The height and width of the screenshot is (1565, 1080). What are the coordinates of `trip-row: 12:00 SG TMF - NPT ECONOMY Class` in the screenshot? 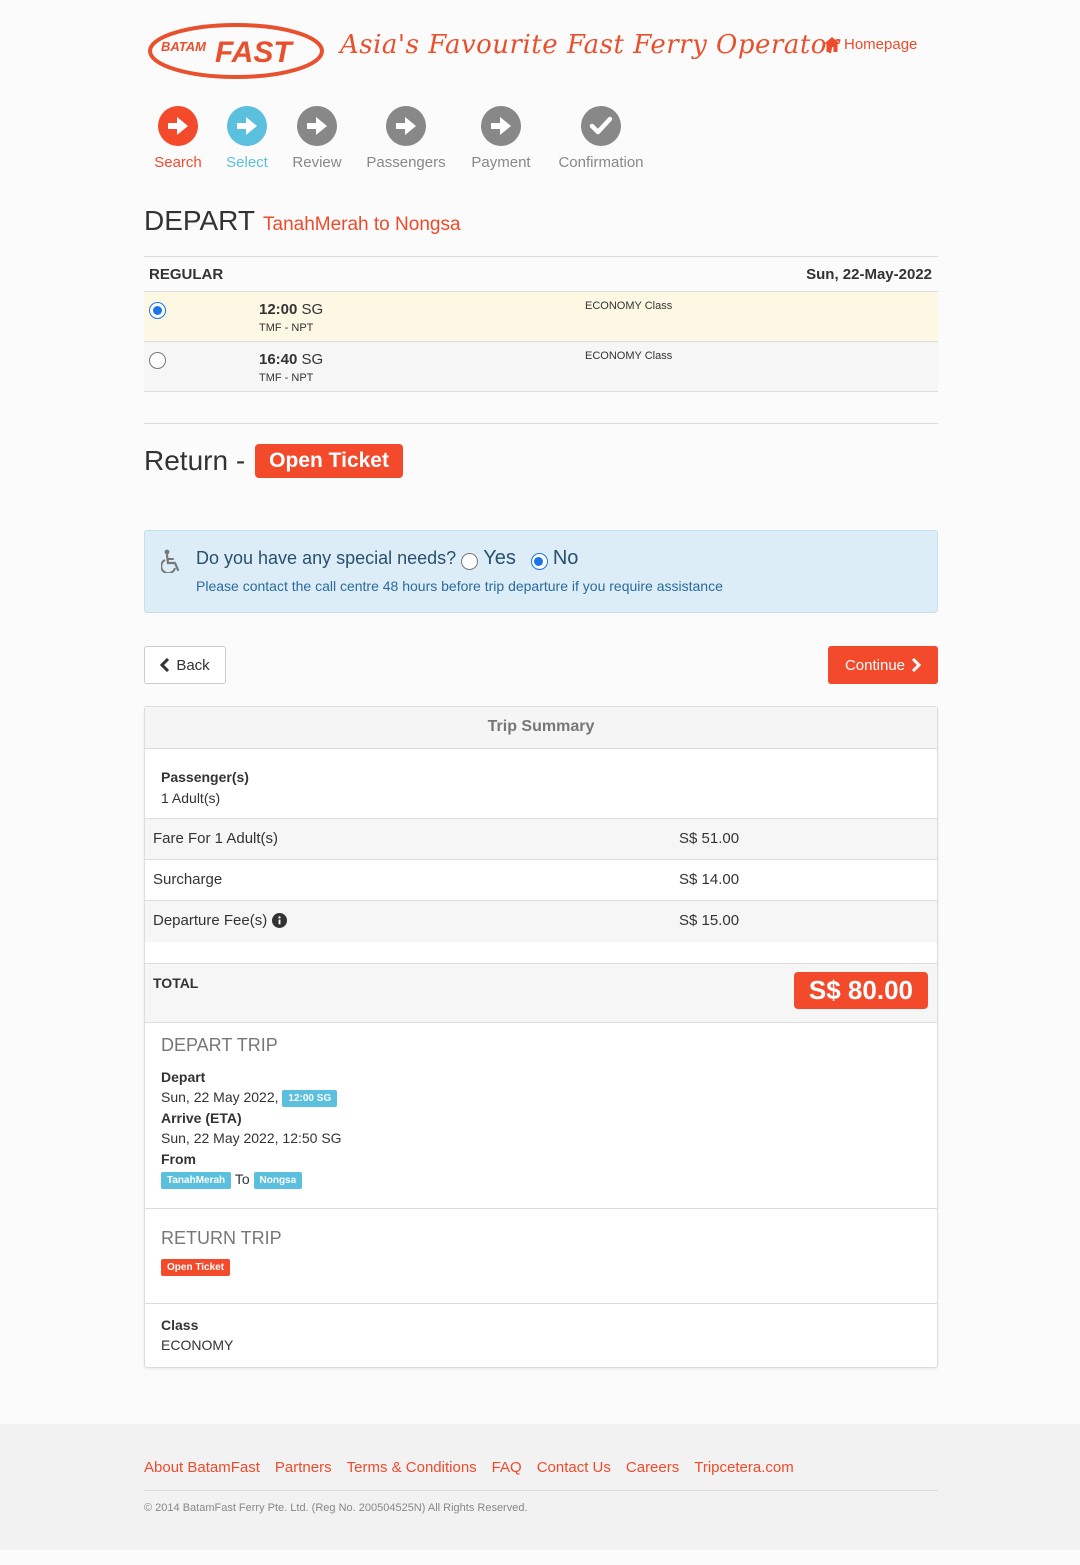 It's located at (541, 317).